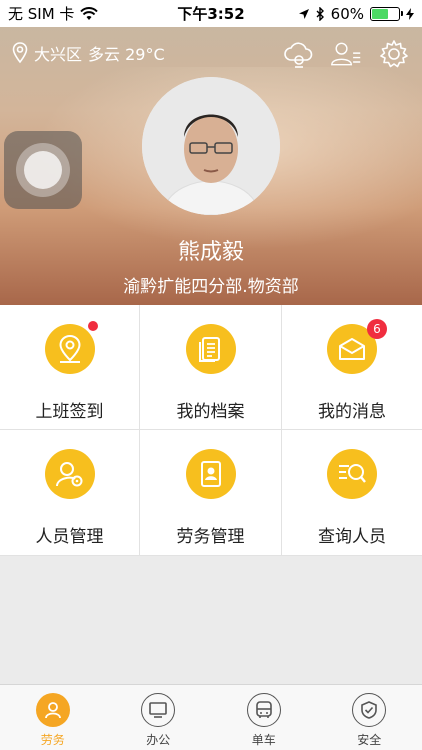 The width and height of the screenshot is (422, 750). I want to click on status-bar: 无 SIM 卡 下午3:52 60%, so click(211, 13).